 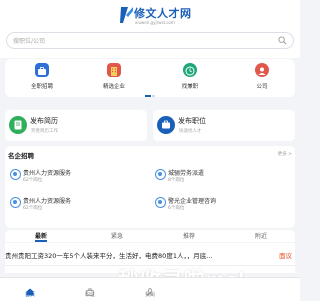 What do you see at coordinates (150, 236) in the screenshot?
I see `job-tabs: 最新 紧急 推荐 附近` at bounding box center [150, 236].